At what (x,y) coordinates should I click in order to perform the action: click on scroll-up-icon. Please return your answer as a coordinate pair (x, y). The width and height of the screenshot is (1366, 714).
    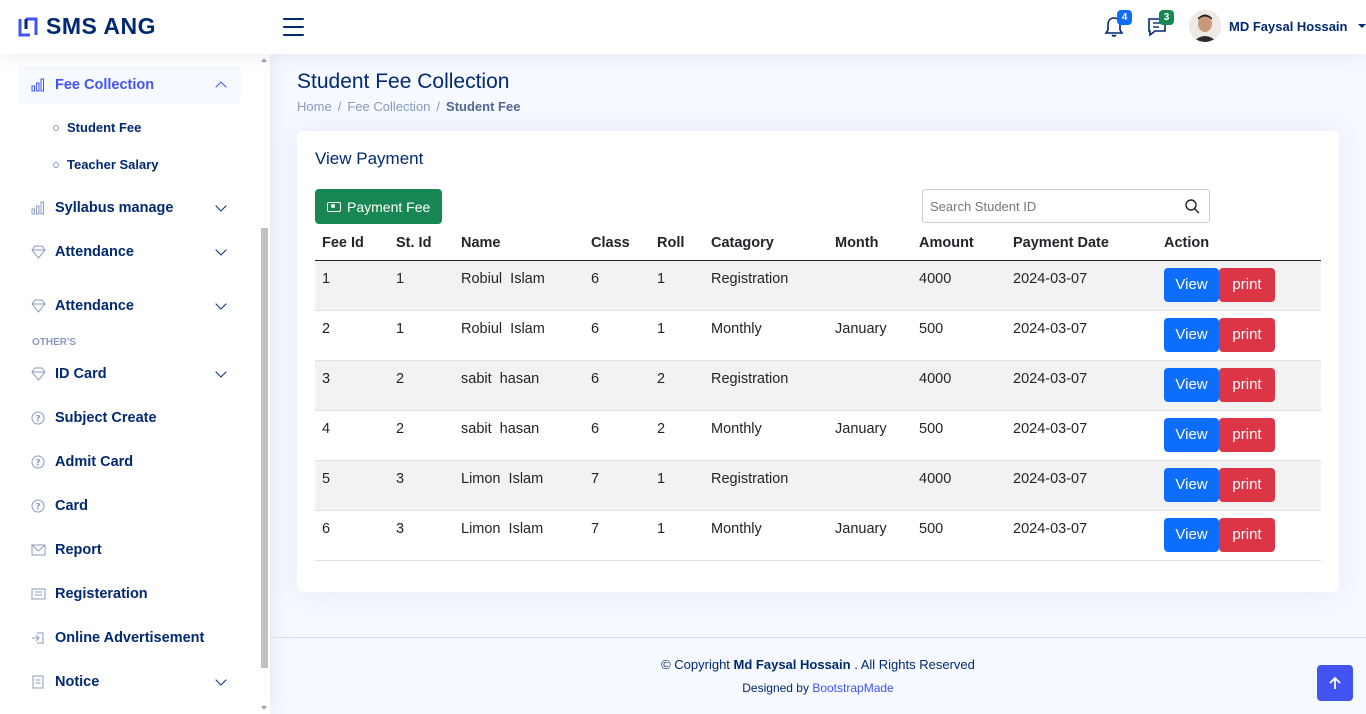
    Looking at the image, I should click on (264, 60).